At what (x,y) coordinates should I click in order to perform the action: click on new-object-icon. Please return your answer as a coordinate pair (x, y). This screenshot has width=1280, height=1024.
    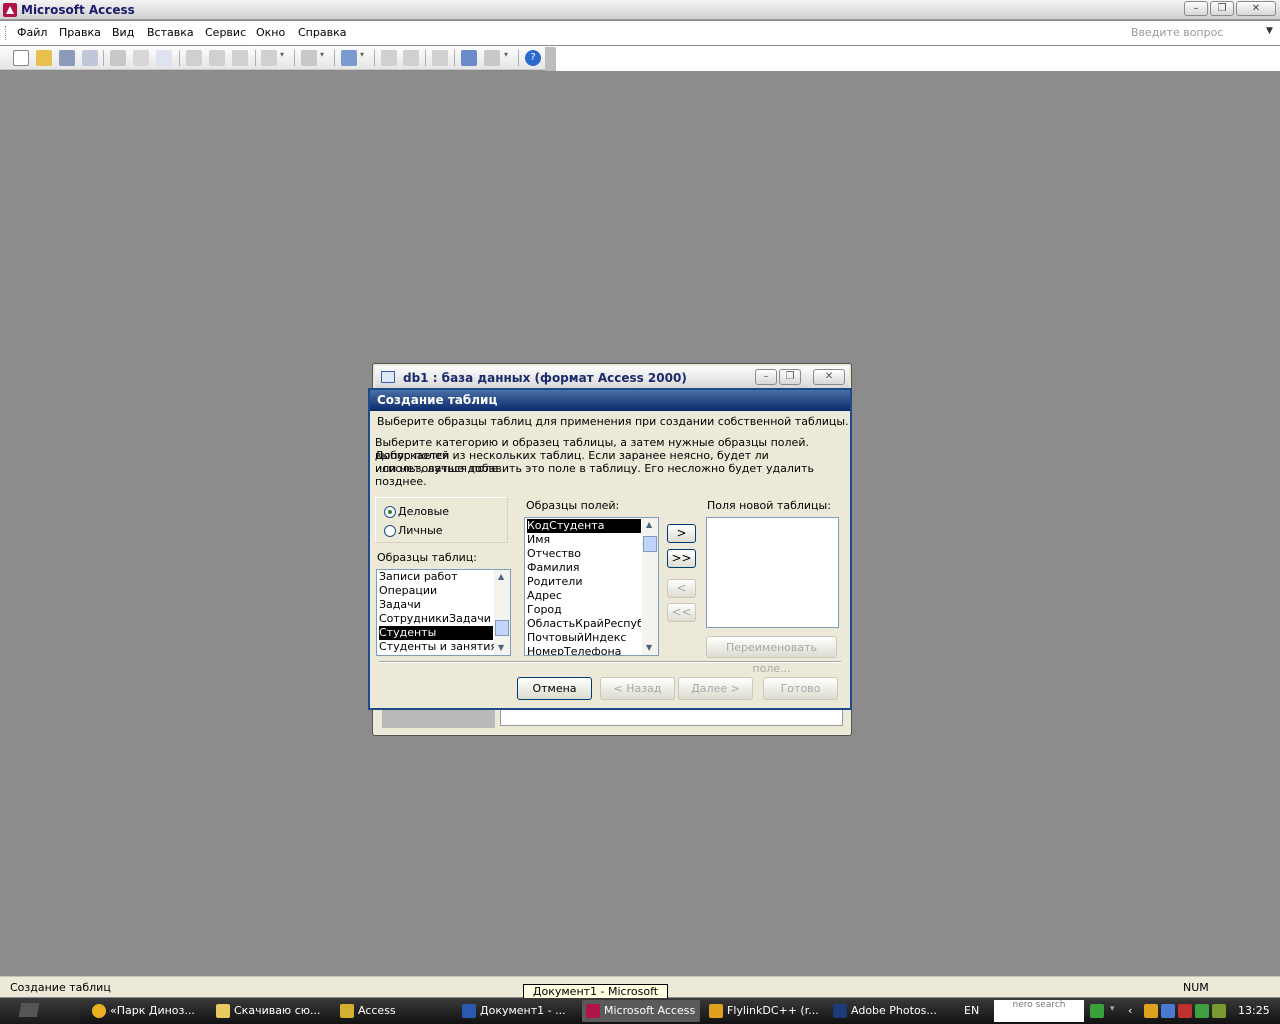
    Looking at the image, I should click on (492, 58).